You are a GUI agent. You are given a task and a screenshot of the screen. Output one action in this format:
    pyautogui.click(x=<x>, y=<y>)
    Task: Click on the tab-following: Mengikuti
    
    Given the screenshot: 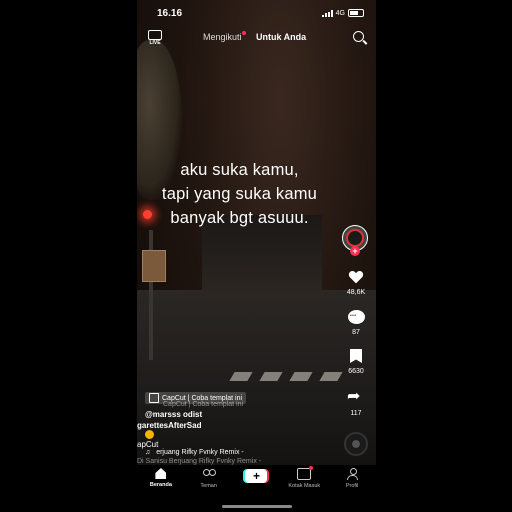 What is the action you would take?
    pyautogui.click(x=224, y=36)
    